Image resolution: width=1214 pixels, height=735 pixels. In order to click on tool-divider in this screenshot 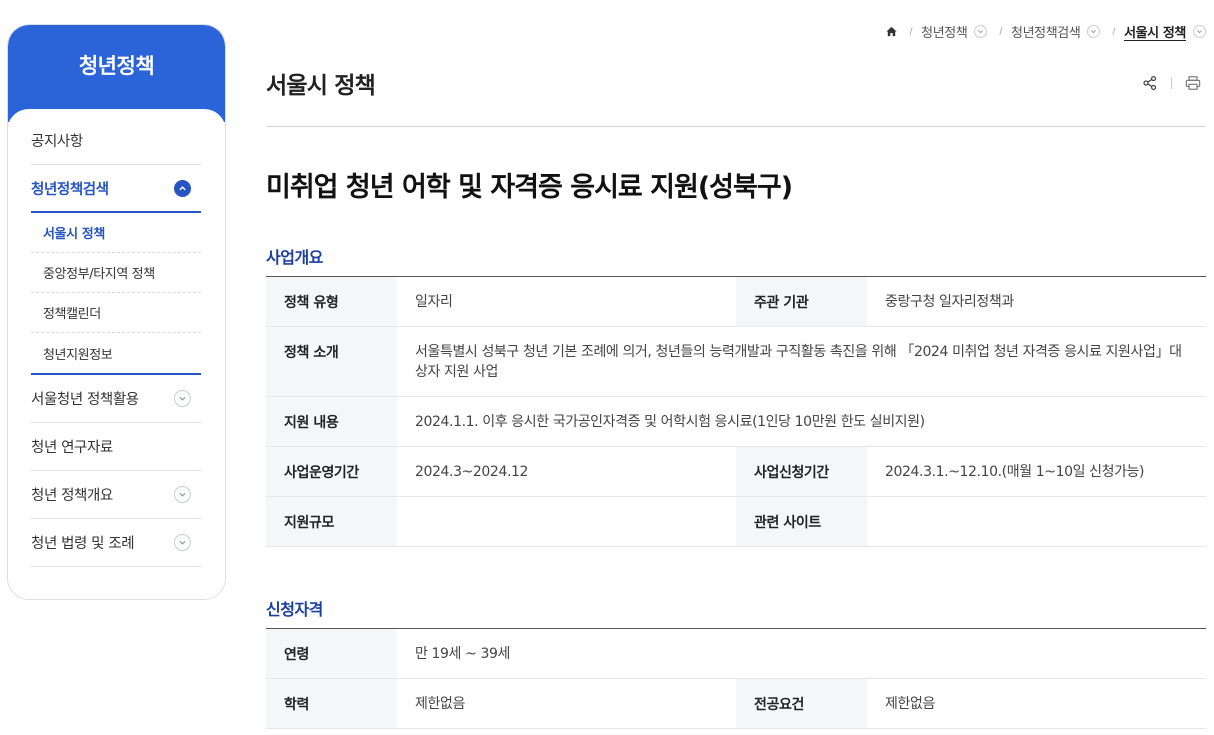, I will do `click(1171, 83)`.